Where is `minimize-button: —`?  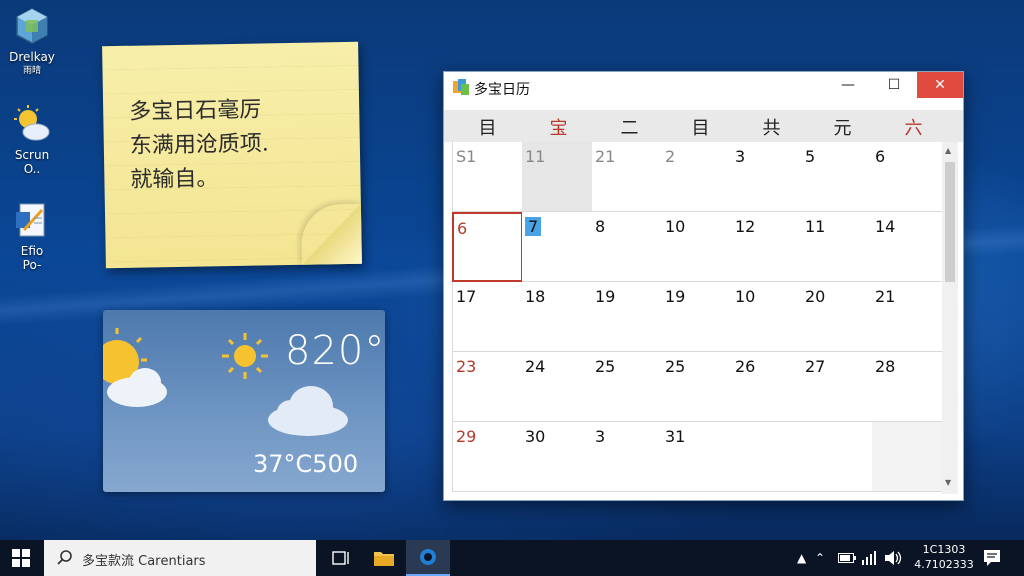
minimize-button: — is located at coordinates (848, 85).